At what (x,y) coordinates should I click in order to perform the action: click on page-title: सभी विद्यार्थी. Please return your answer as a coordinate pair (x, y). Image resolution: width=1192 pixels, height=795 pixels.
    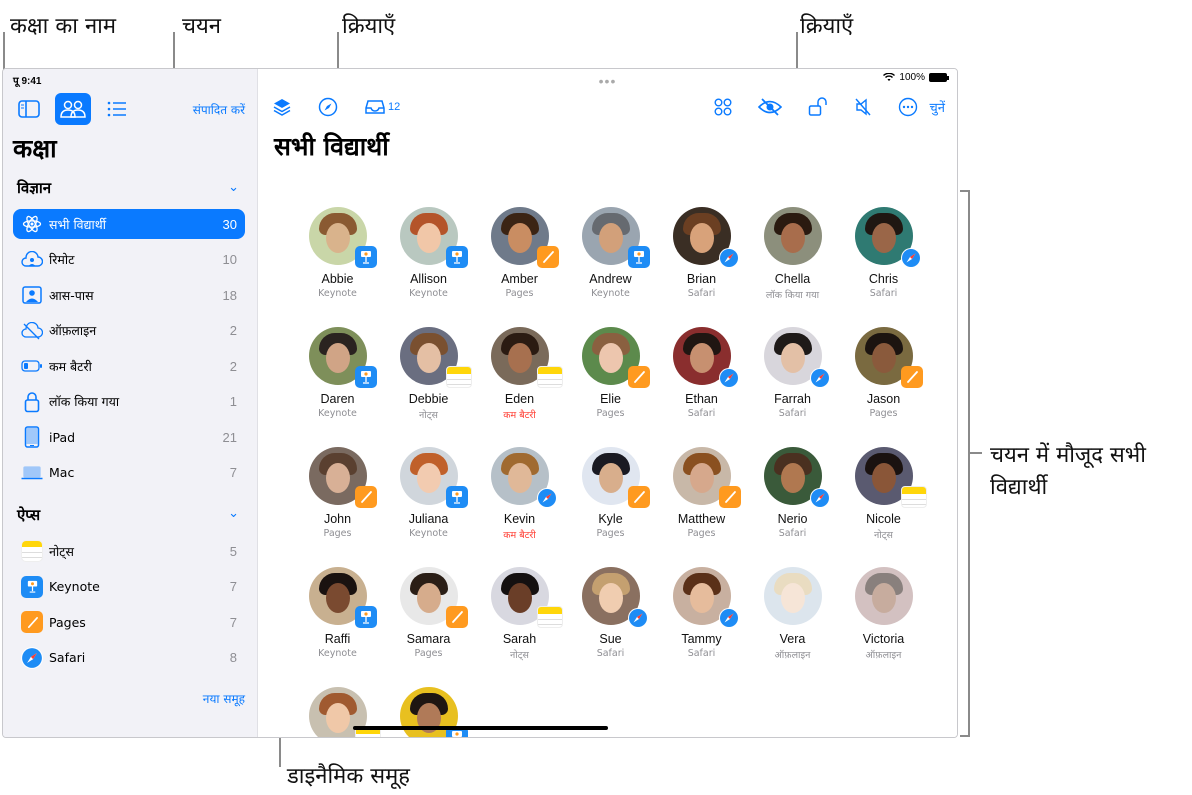
    Looking at the image, I should click on (331, 146).